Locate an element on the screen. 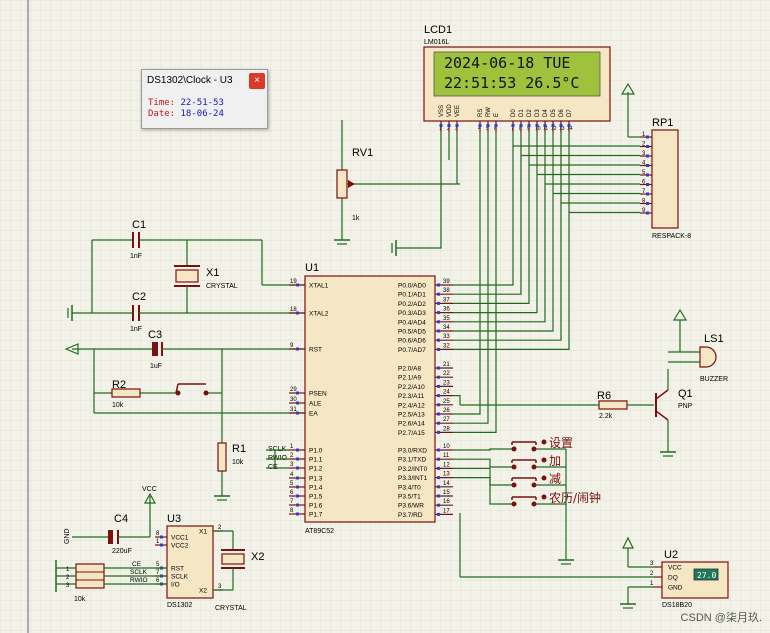 This screenshot has height=633, width=770. u3-pin-name: I/O is located at coordinates (175, 585).